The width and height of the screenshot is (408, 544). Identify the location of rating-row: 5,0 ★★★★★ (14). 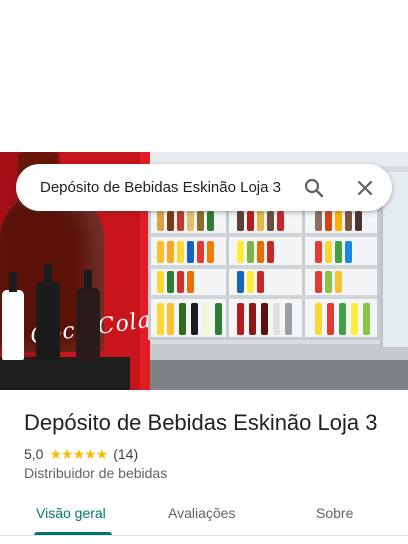
(81, 454).